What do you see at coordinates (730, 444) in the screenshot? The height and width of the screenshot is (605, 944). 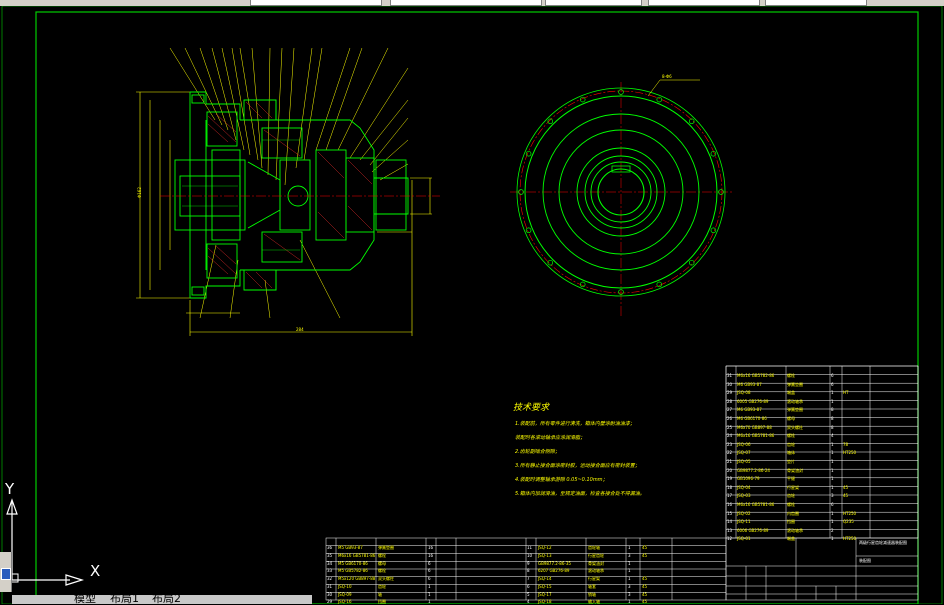 I see `bom-cell: 23` at bounding box center [730, 444].